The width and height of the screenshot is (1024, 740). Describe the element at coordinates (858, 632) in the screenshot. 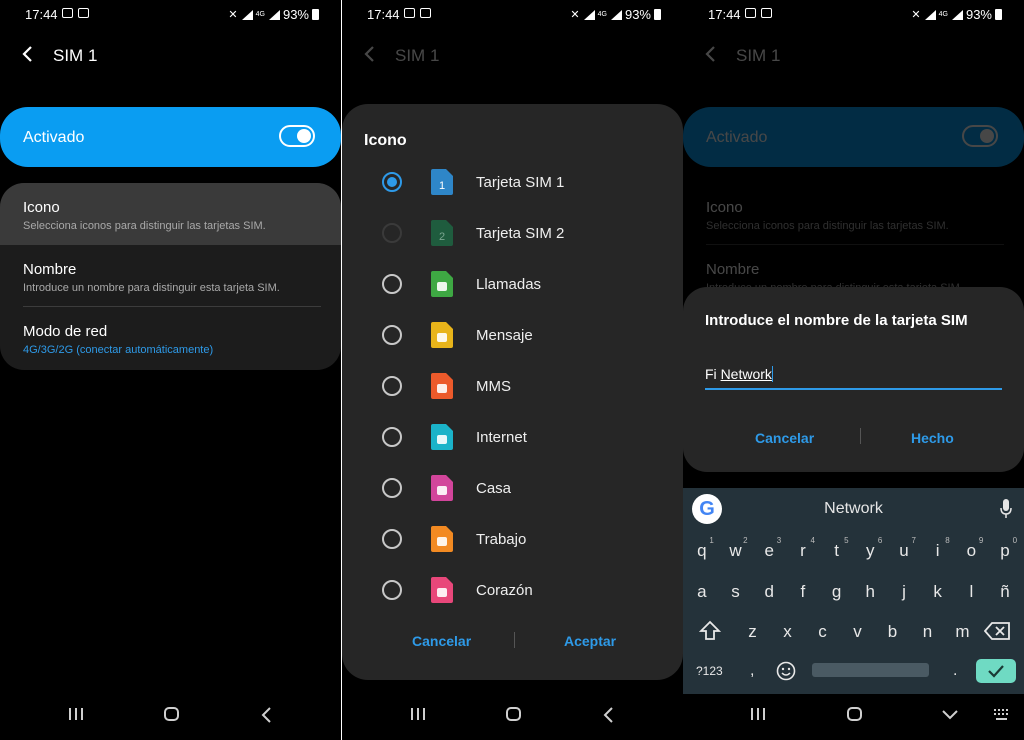

I see `key-v: v` at that location.